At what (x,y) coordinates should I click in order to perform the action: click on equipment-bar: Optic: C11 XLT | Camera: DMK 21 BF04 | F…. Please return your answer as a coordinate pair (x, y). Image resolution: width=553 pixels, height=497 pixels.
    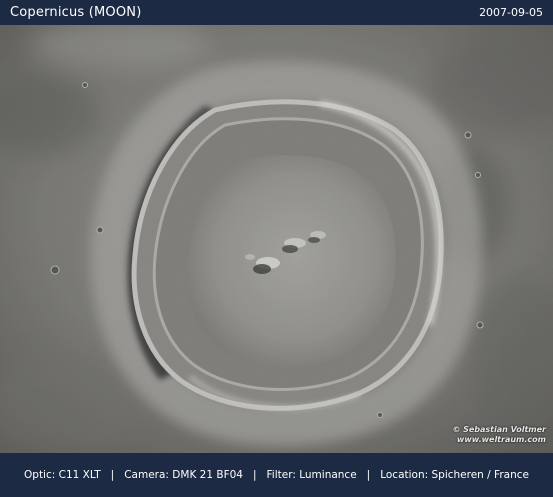
    Looking at the image, I should click on (276, 475).